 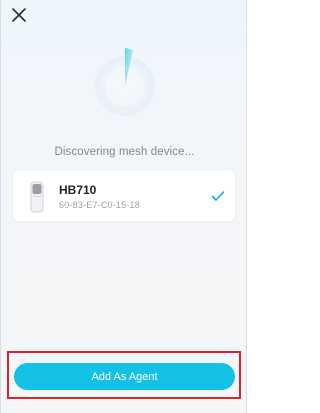 What do you see at coordinates (218, 196) in the screenshot?
I see `checkmark-icon` at bounding box center [218, 196].